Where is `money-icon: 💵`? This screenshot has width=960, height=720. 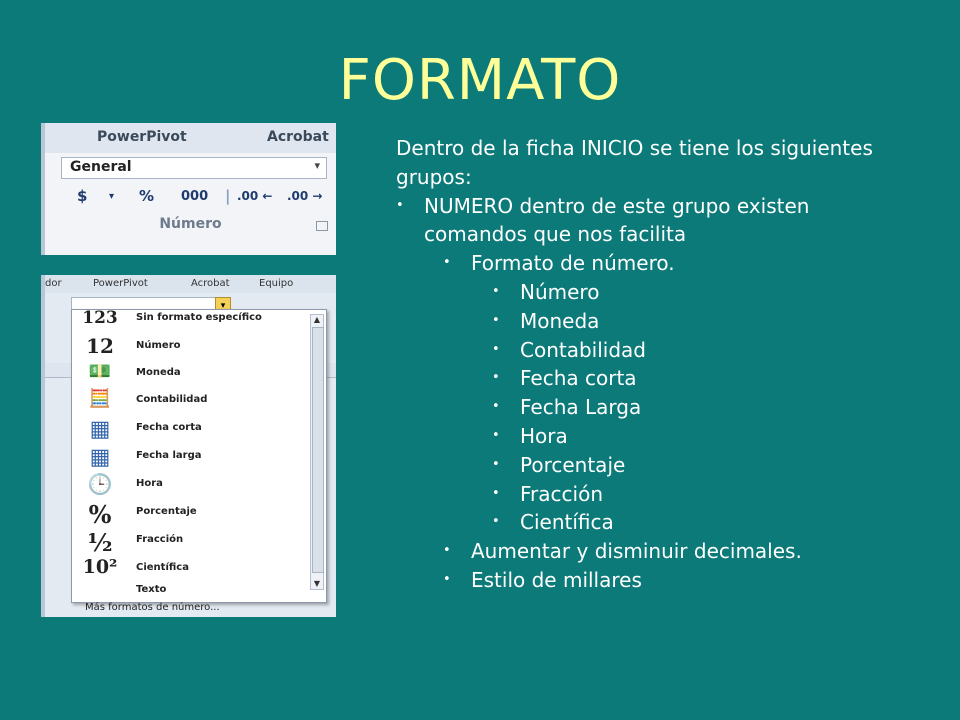 money-icon: 💵 is located at coordinates (100, 371).